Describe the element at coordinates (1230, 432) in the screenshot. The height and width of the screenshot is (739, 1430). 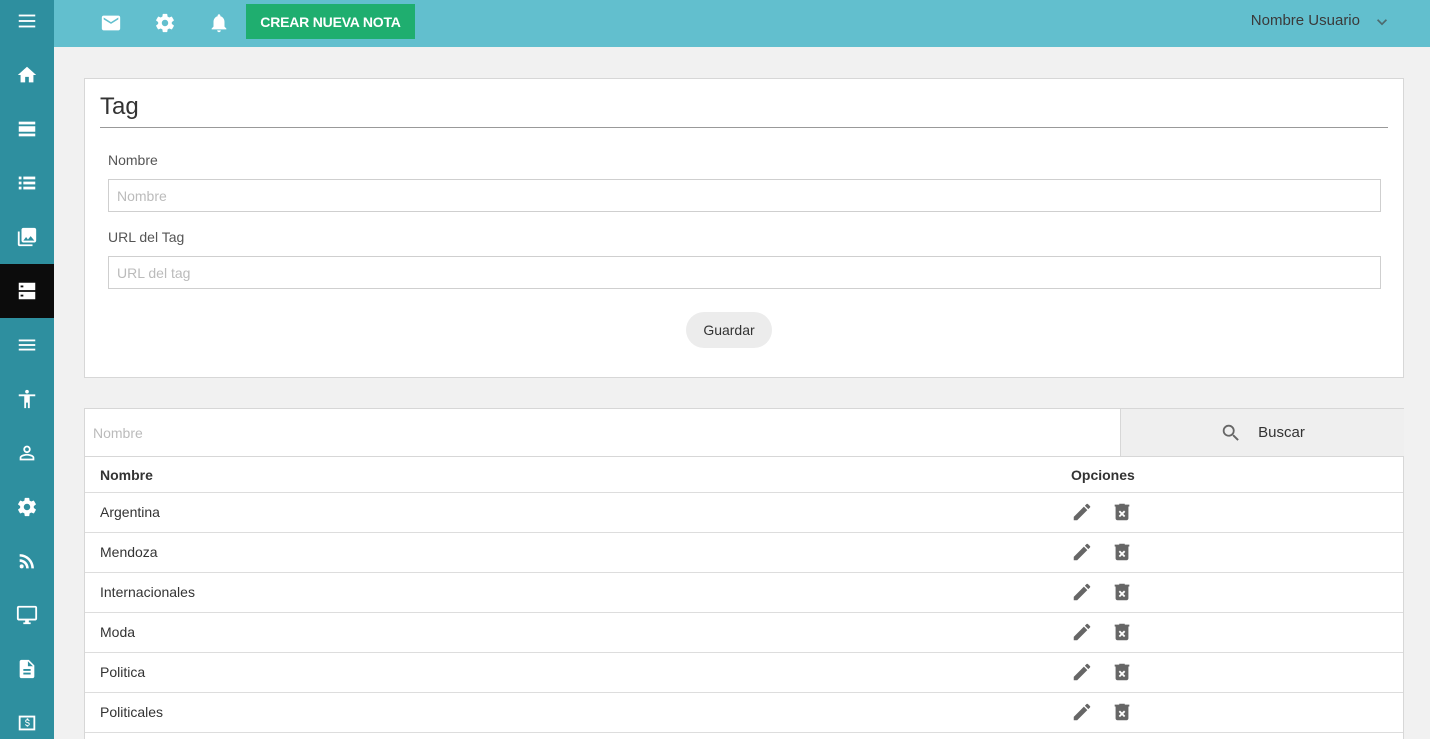
I see `search-icon` at that location.